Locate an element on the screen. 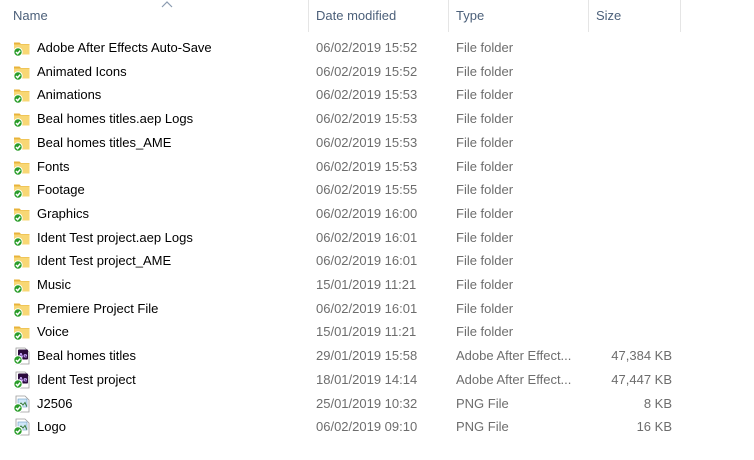 The height and width of the screenshot is (460, 754). column-header-date: Date modified is located at coordinates (381, 16).